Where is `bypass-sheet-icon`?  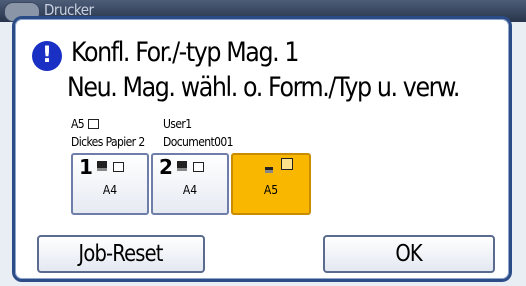 bypass-sheet-icon is located at coordinates (287, 164).